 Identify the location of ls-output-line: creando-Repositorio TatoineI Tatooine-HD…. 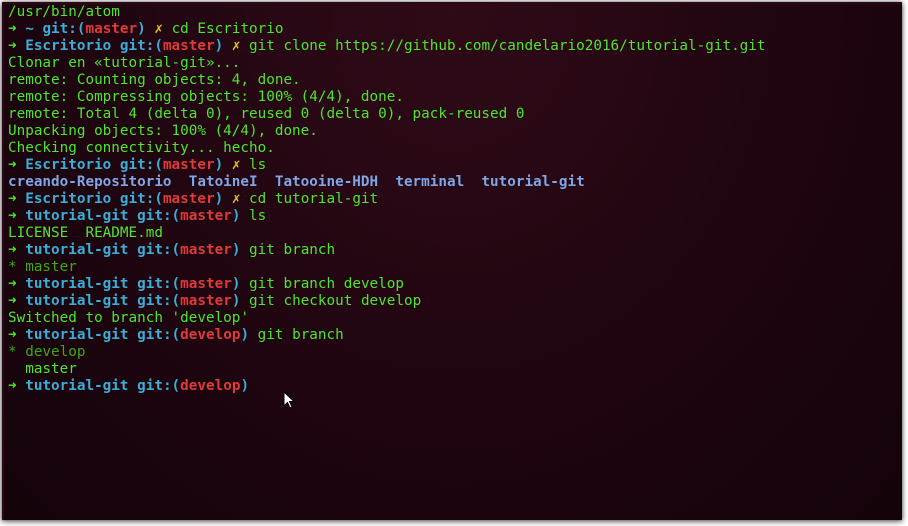
(453, 182).